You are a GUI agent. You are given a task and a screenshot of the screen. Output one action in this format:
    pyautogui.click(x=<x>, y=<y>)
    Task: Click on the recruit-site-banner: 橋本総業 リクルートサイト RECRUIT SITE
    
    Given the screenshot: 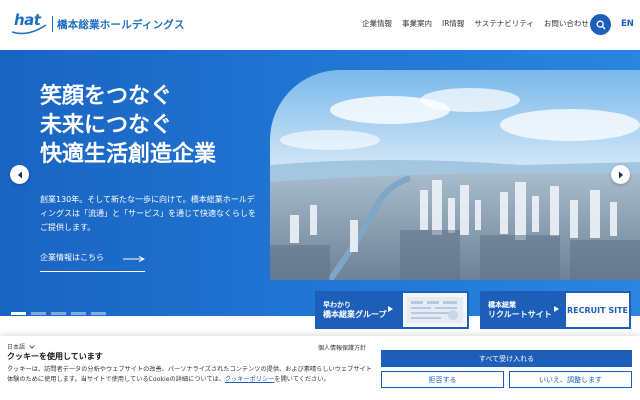 What is the action you would take?
    pyautogui.click(x=555, y=310)
    